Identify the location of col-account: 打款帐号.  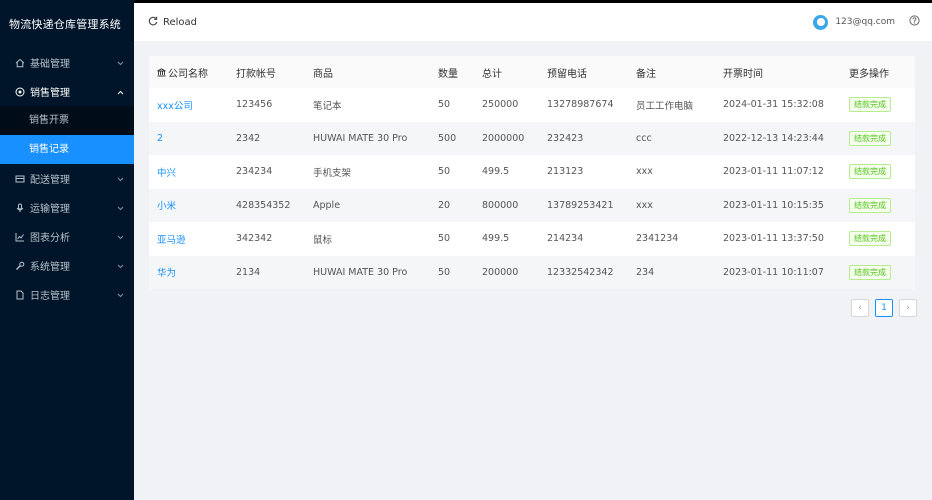
(256, 74).